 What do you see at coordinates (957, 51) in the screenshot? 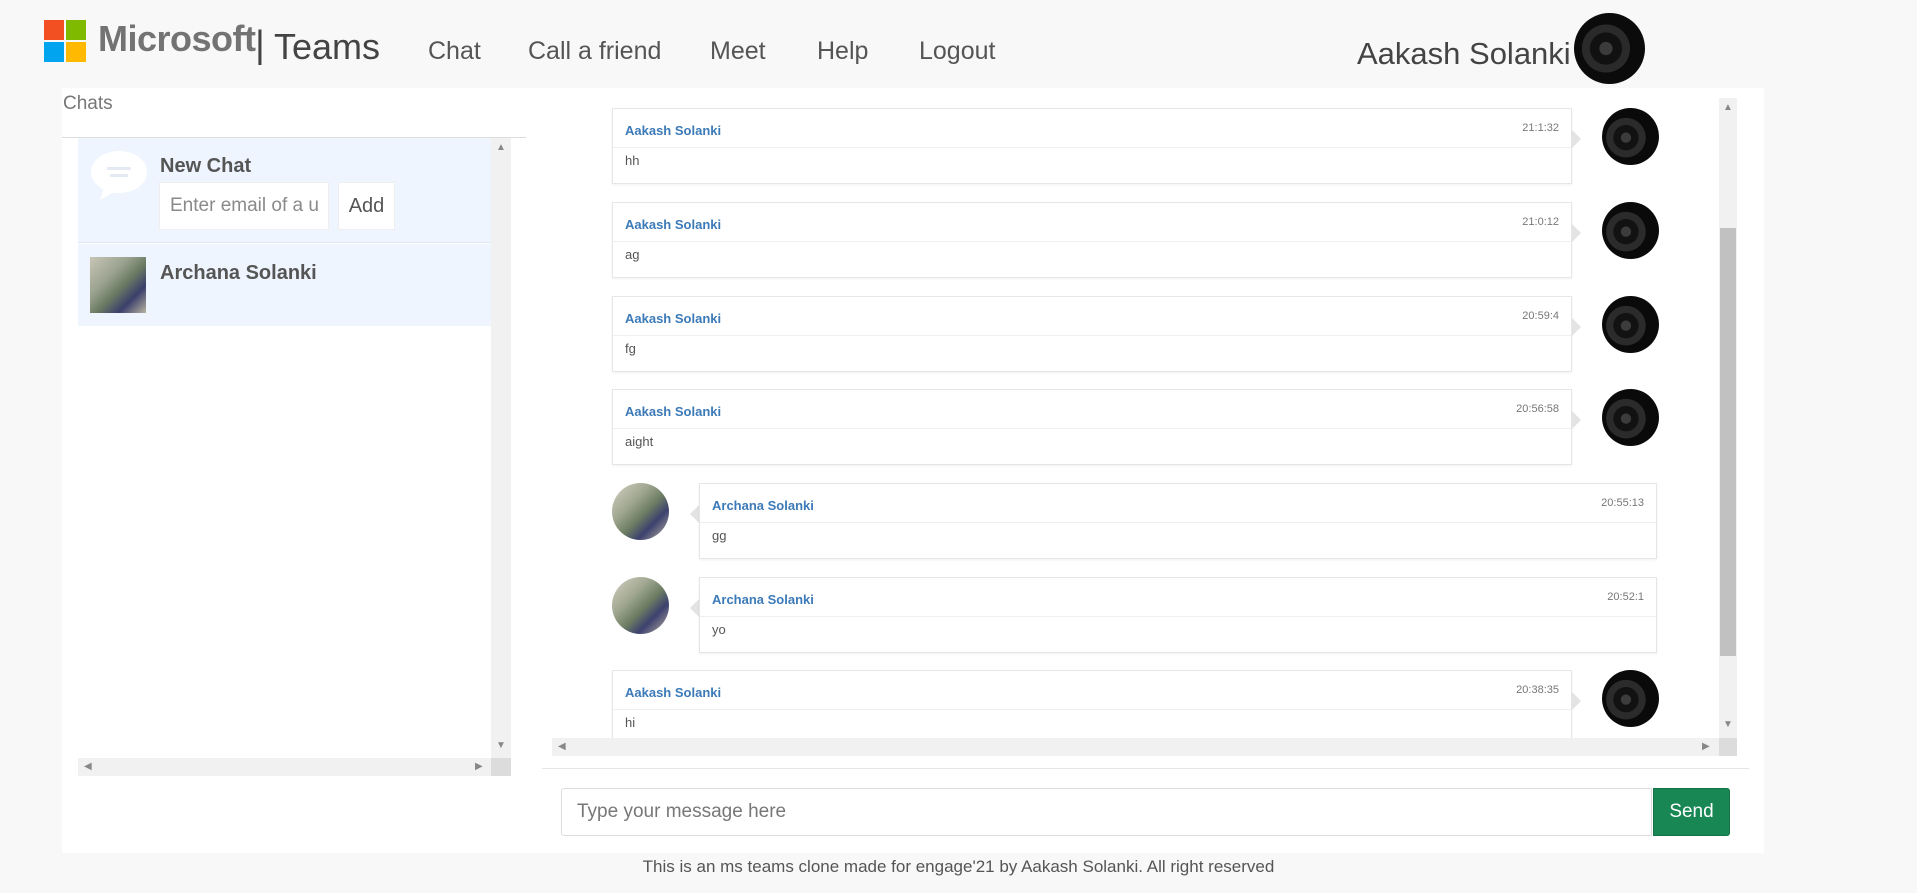
I see `nav-logout: Logout` at bounding box center [957, 51].